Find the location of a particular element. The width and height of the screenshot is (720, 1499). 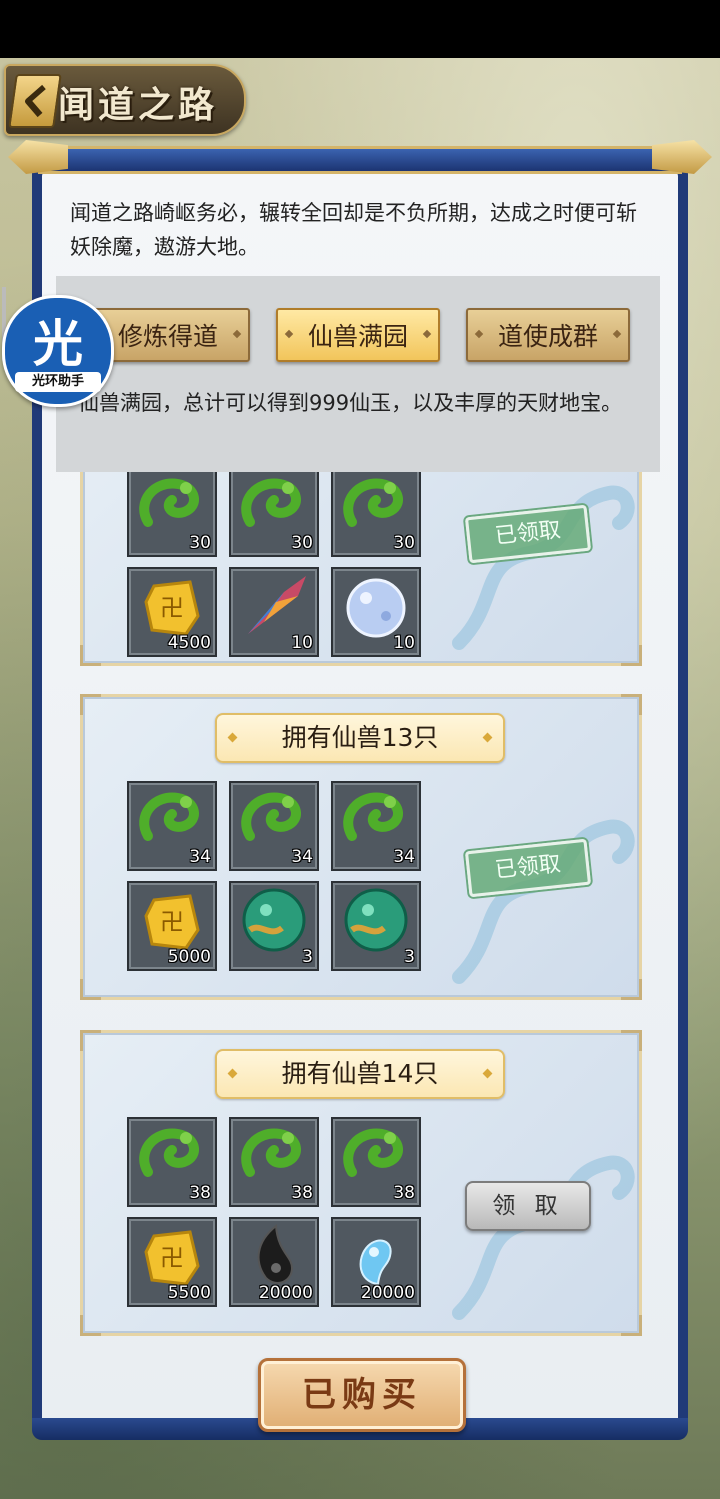

tab-label: 修炼得道 is located at coordinates (167, 336).